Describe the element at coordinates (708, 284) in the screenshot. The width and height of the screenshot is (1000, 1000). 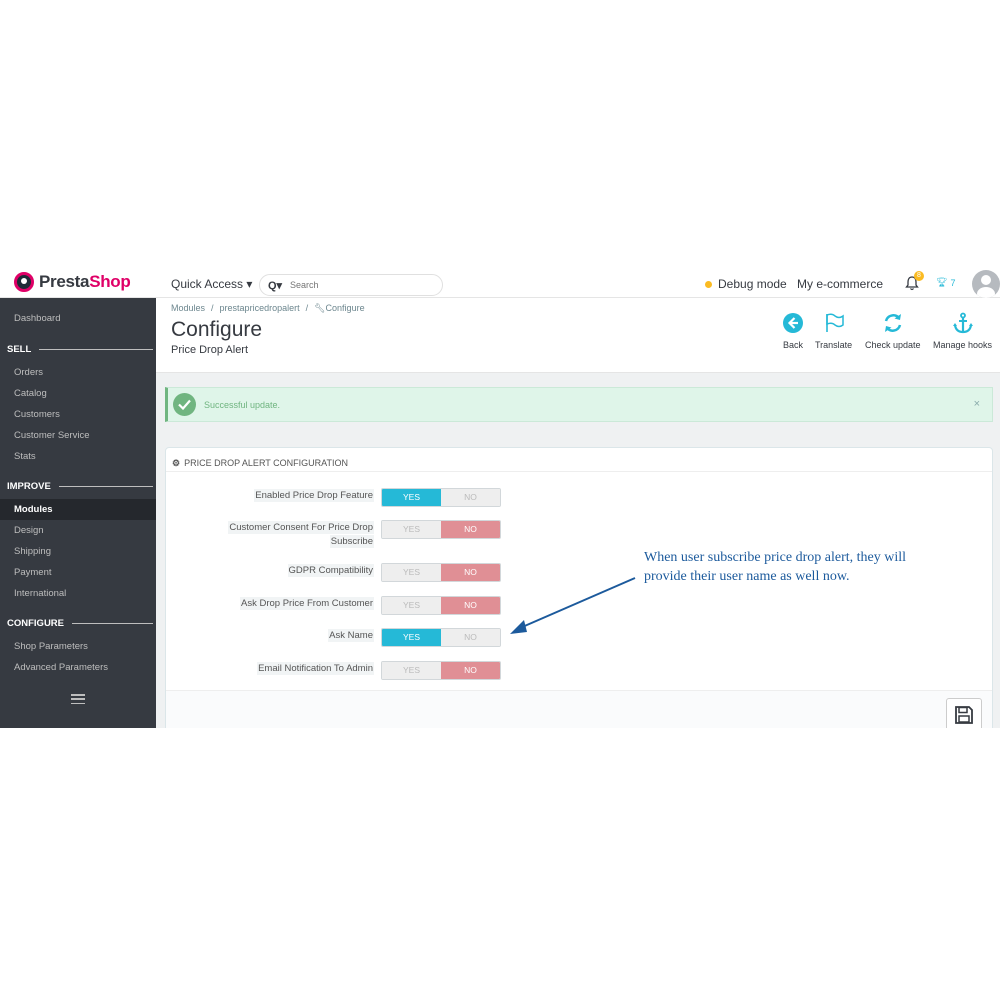
I see `debug-status-dot` at that location.